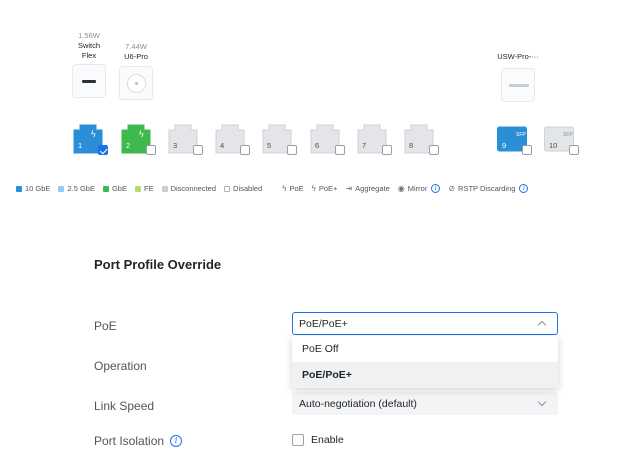 The height and width of the screenshot is (467, 640). I want to click on port-3: 3, so click(185, 139).